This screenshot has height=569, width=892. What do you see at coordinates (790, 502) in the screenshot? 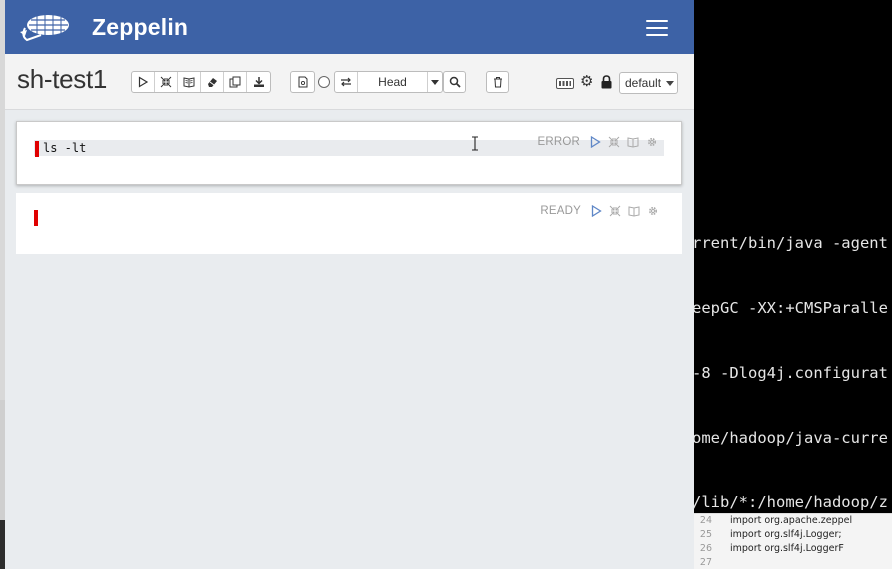
I see `terminal-line: /lib/*:/home/hadoop/z` at bounding box center [790, 502].